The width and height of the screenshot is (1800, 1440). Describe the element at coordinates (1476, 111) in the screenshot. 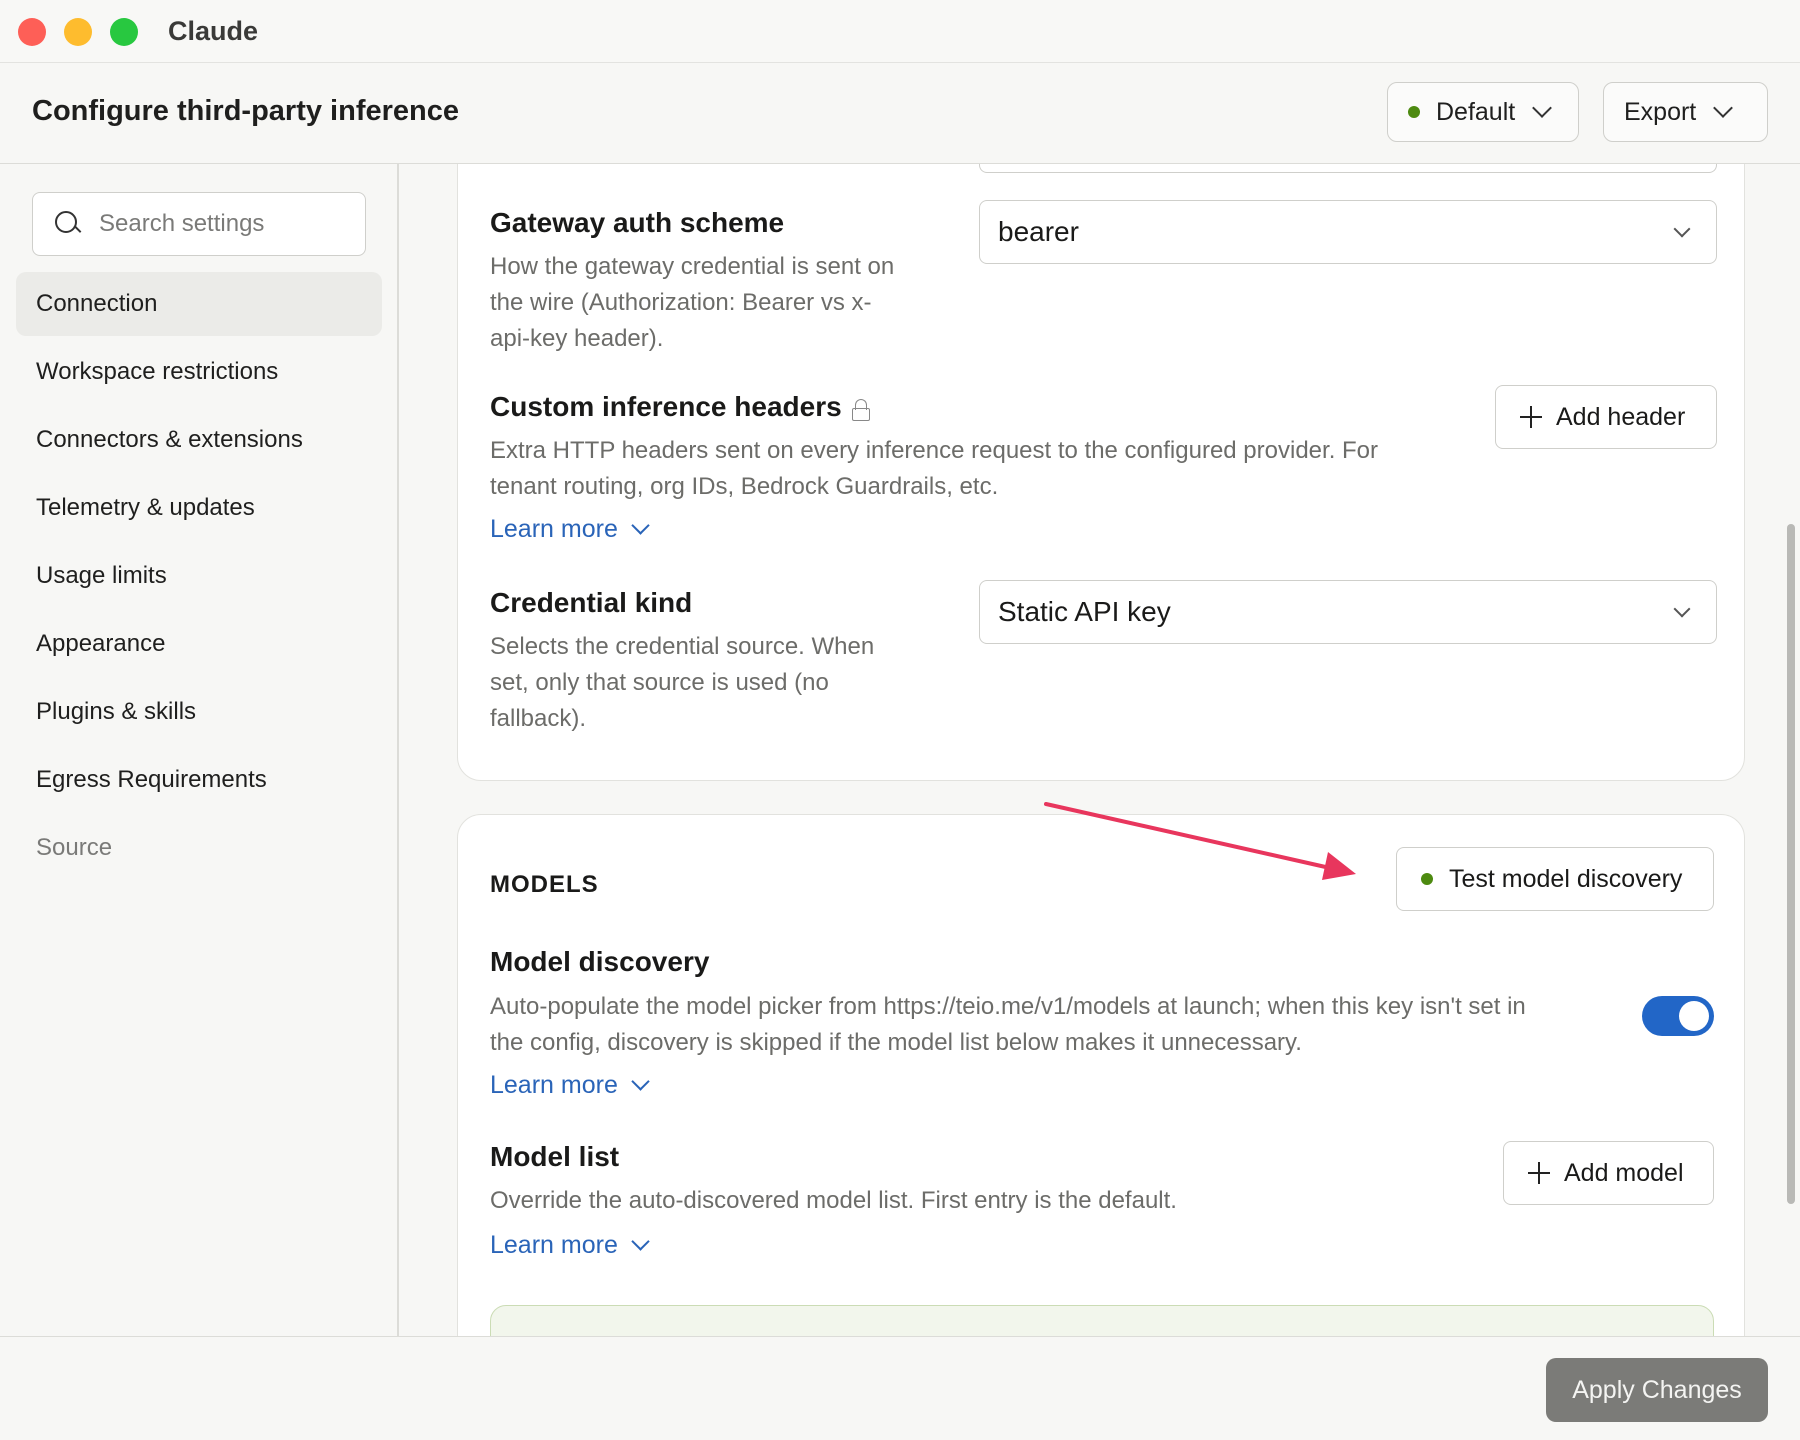

I see `profile-dropdown-label: Default` at that location.